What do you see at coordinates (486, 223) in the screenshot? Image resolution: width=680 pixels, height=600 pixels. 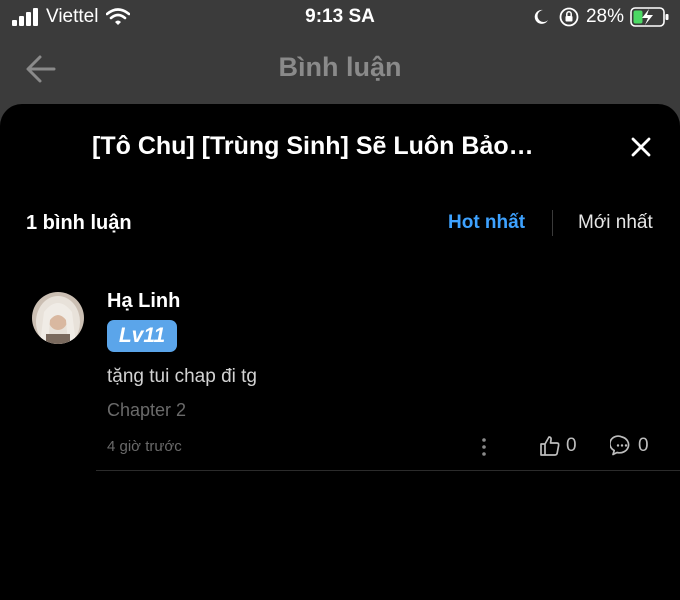 I see `sort-hot-tab: Hot nhất` at bounding box center [486, 223].